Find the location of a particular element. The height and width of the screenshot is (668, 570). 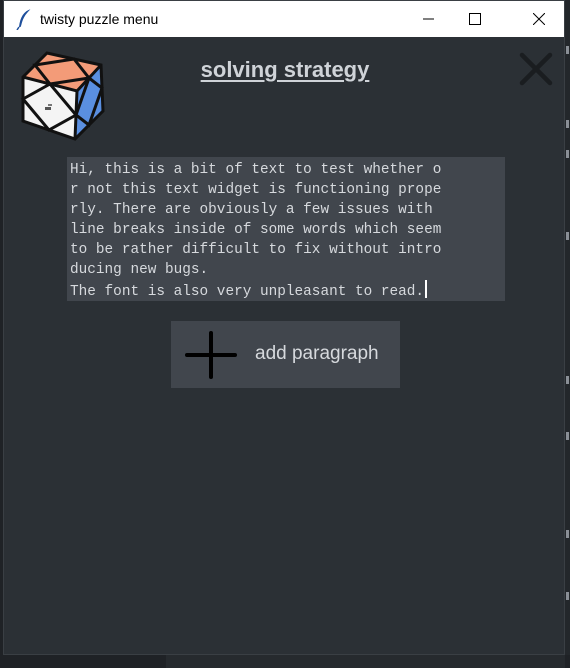

maximize-button is located at coordinates (475, 19).